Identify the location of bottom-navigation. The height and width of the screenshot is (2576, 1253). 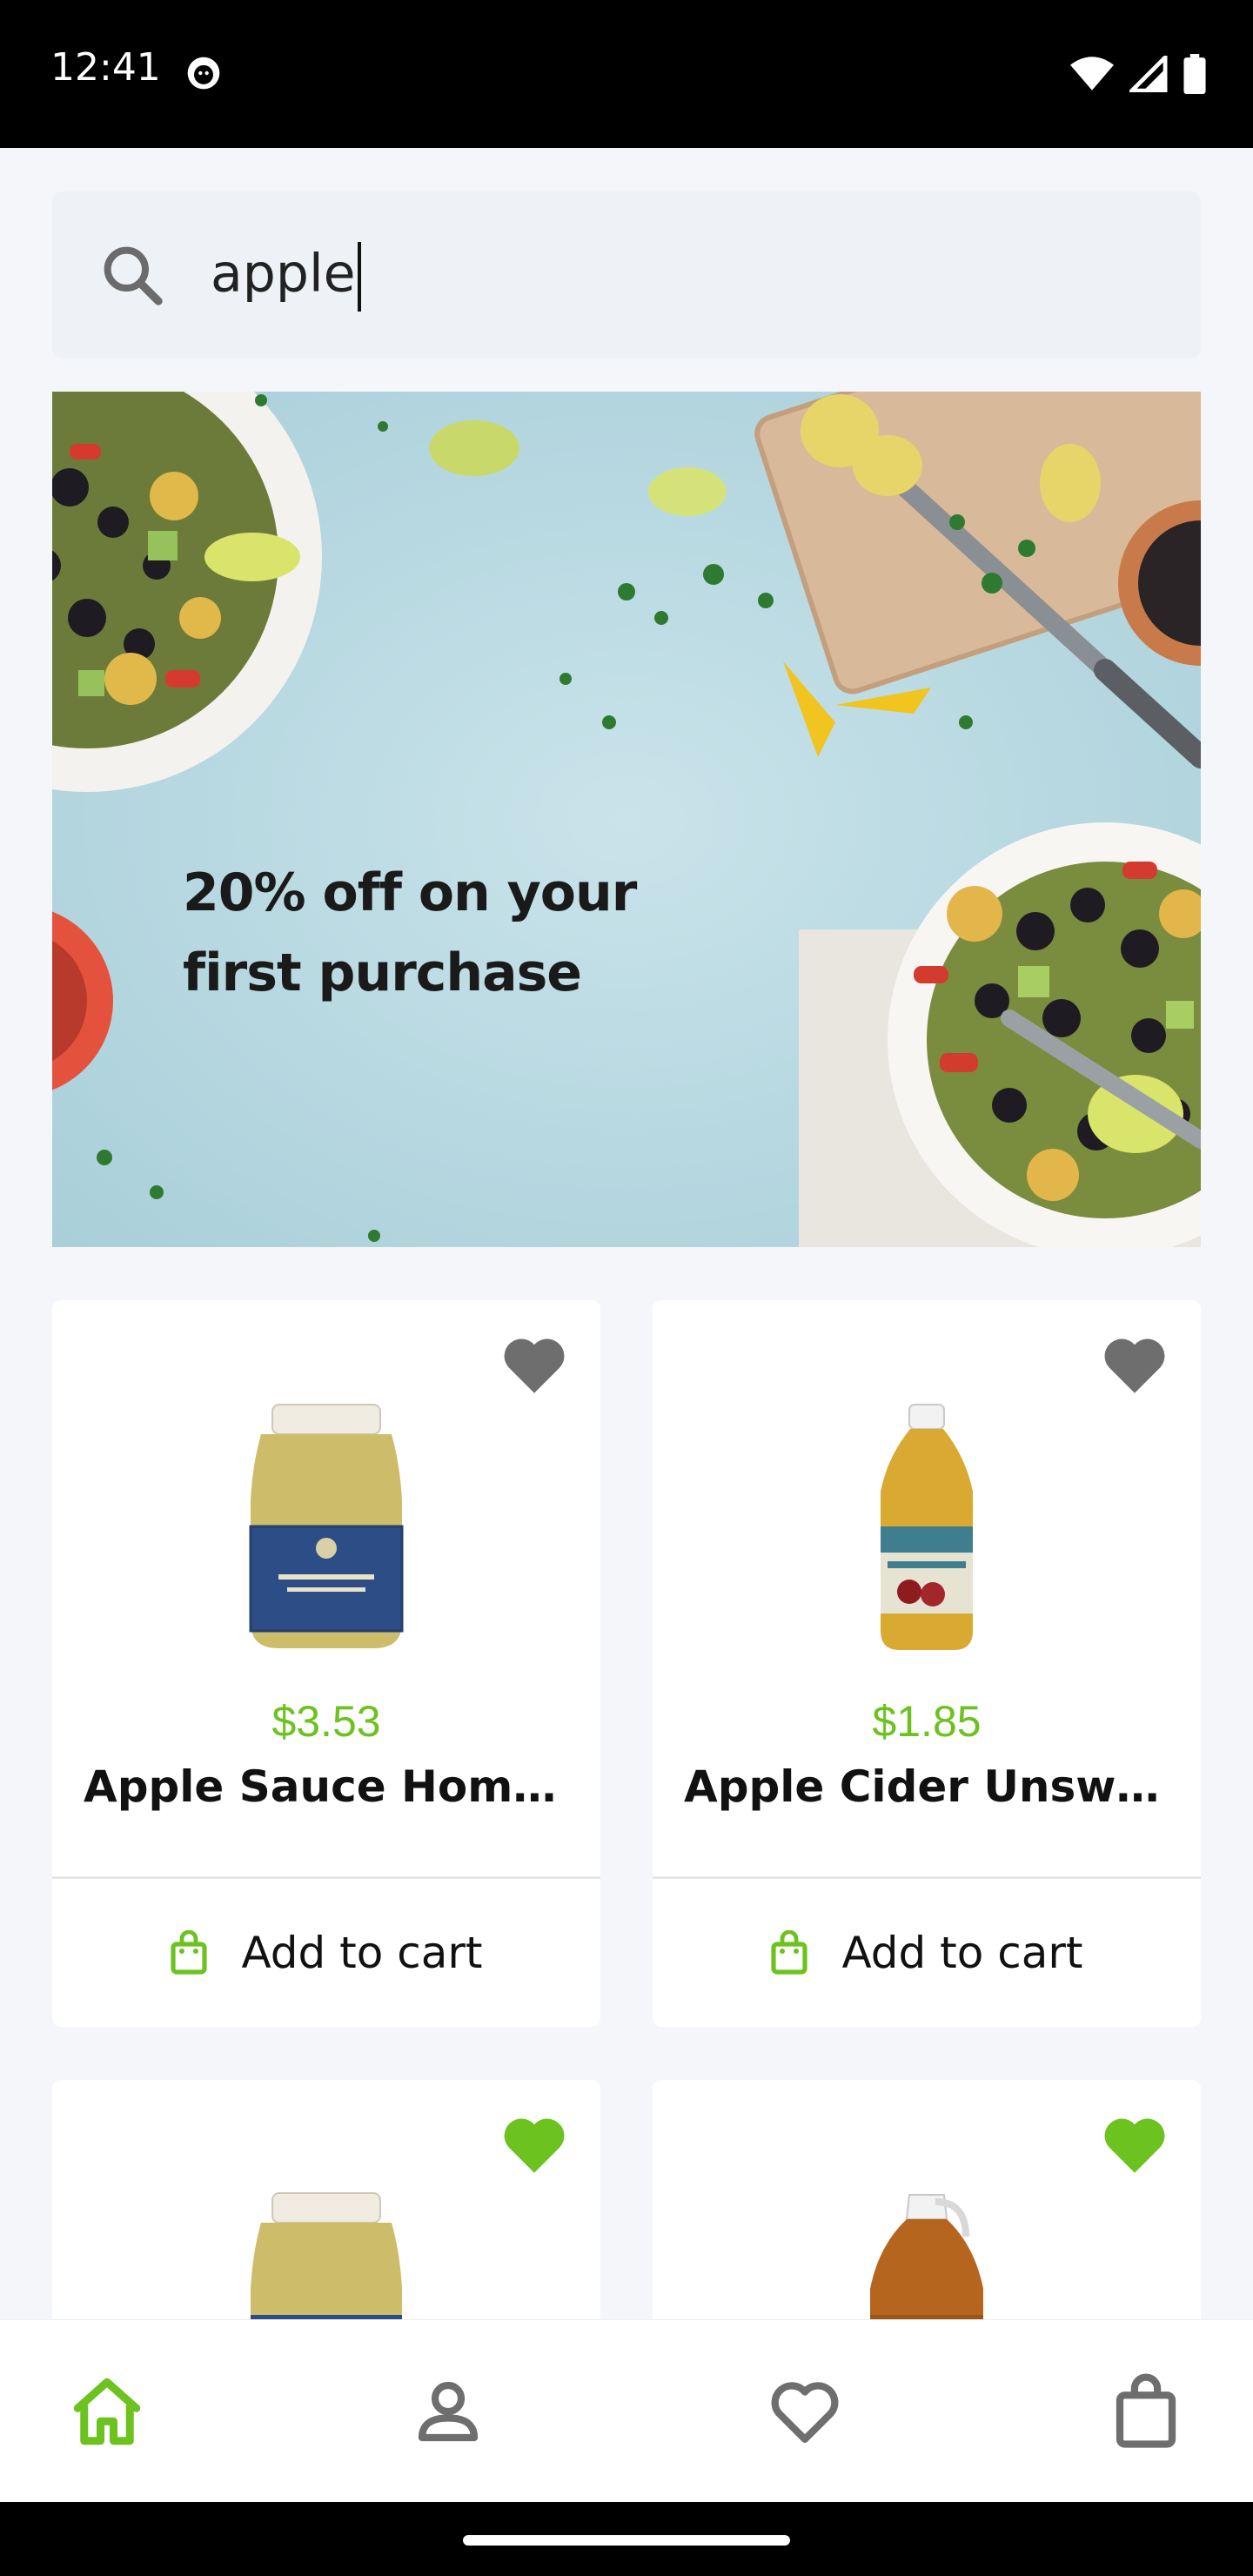
(626, 2411).